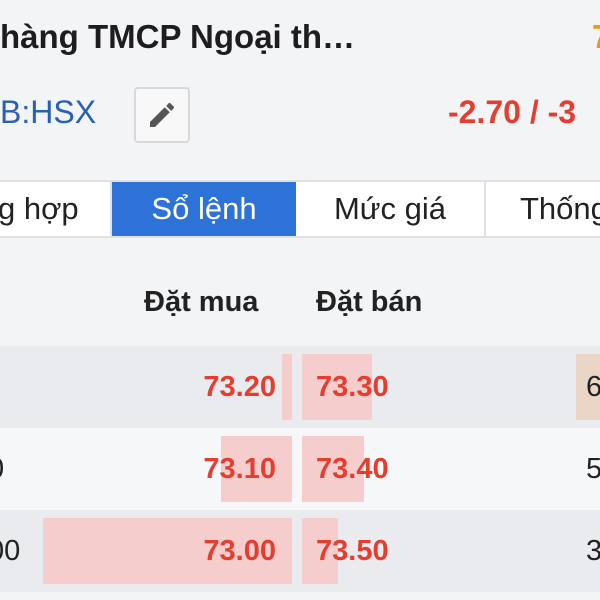 The image size is (600, 600). I want to click on bid-volume: 0, so click(2, 469).